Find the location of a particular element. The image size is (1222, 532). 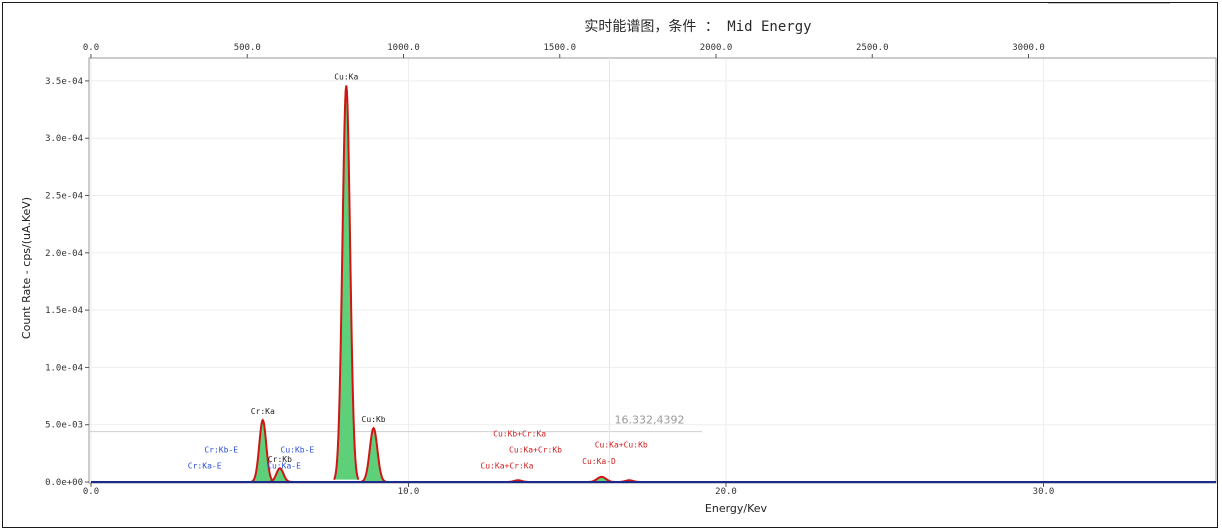

peak-label: Cu:Kb is located at coordinates (374, 419).